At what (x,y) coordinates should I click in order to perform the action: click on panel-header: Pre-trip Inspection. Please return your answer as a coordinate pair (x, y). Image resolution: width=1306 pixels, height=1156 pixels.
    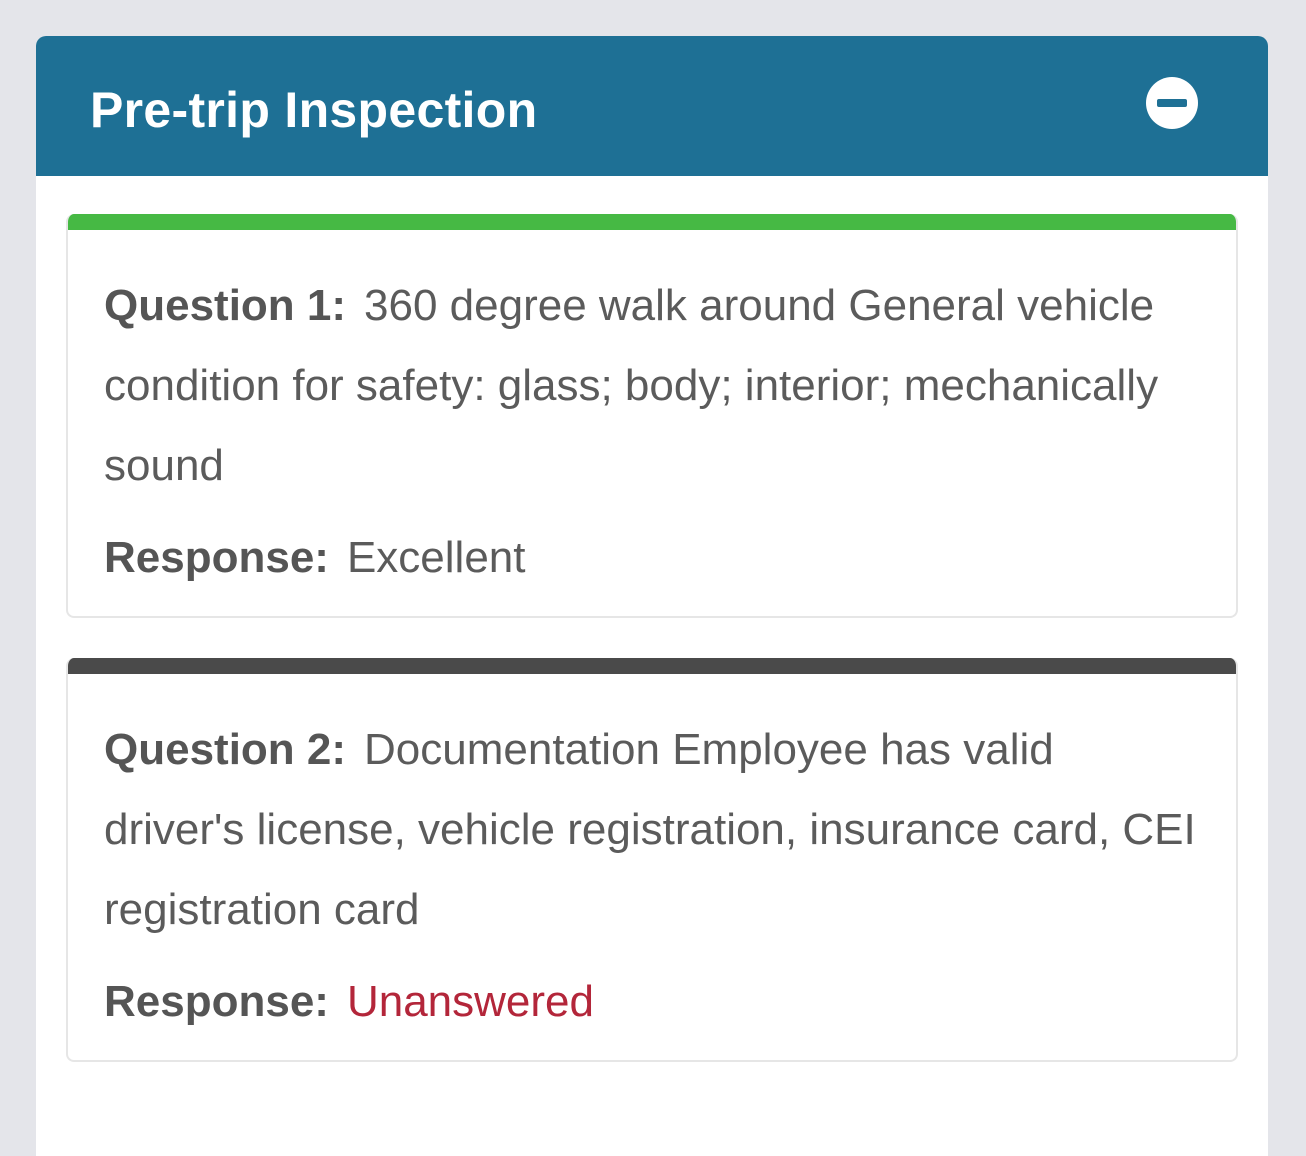
    Looking at the image, I should click on (652, 106).